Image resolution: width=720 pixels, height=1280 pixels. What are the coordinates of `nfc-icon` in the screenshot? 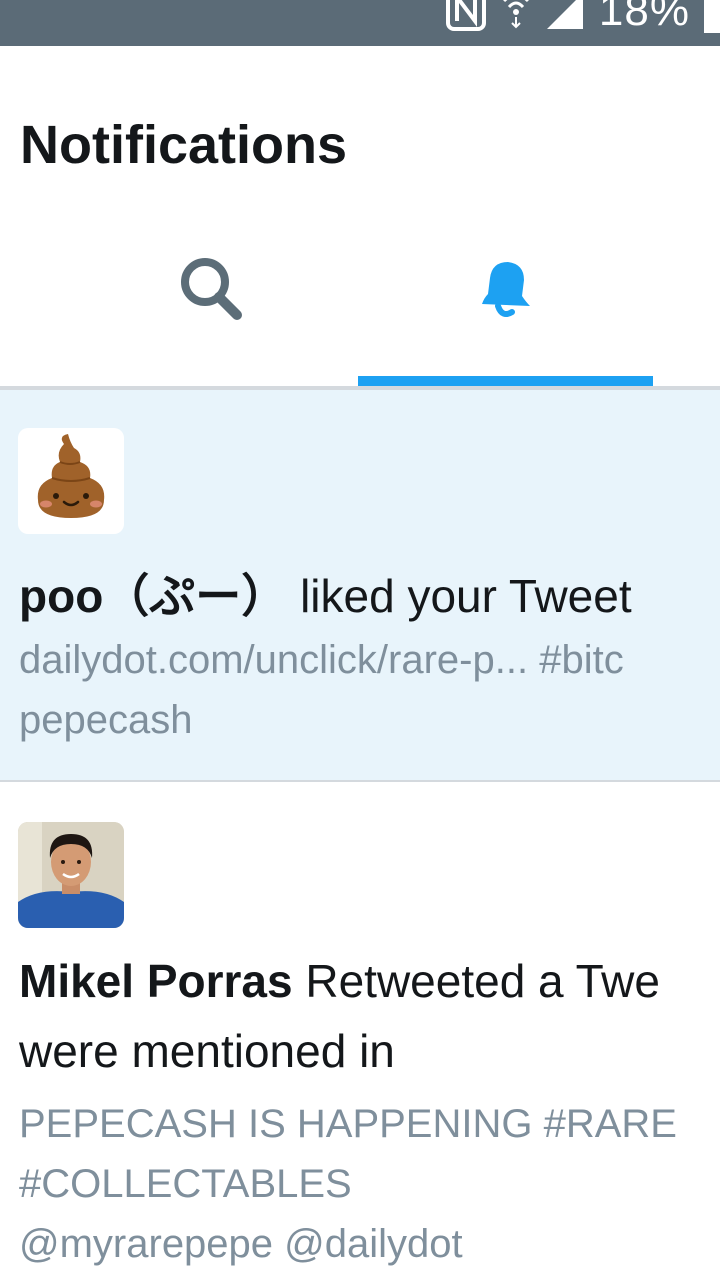 It's located at (466, 18).